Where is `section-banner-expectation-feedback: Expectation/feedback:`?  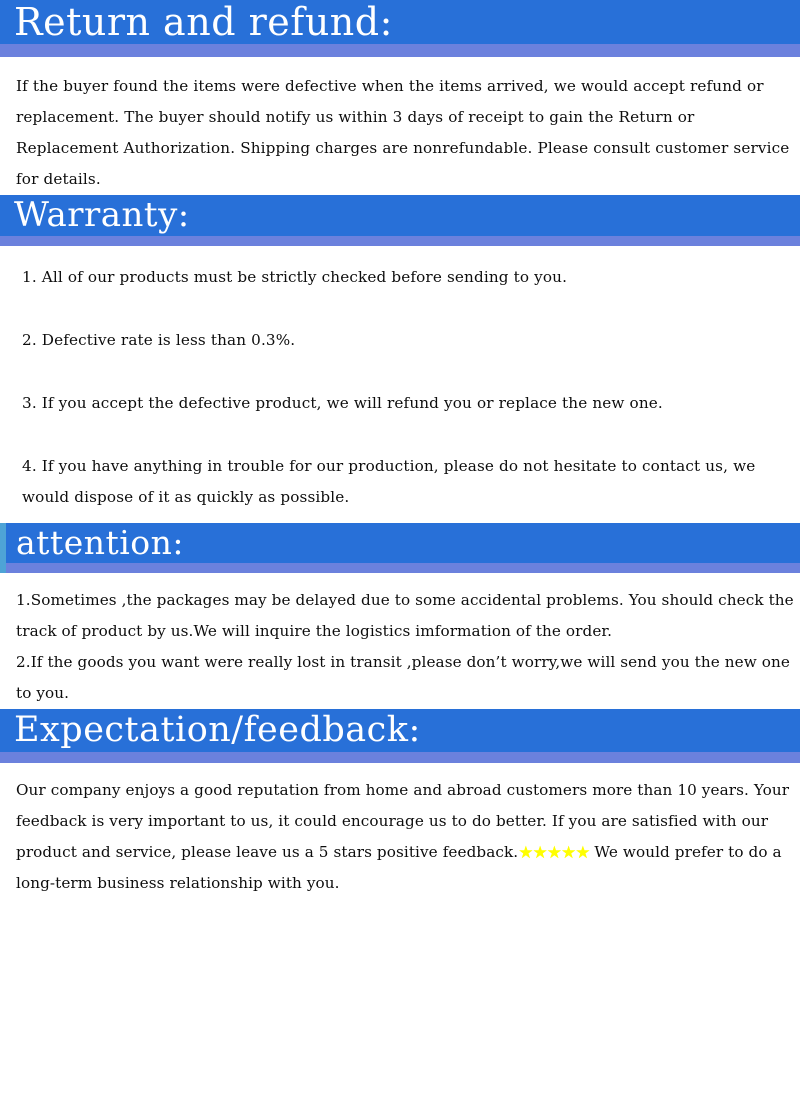
section-banner-expectation-feedback: Expectation/feedback: is located at coordinates (400, 736).